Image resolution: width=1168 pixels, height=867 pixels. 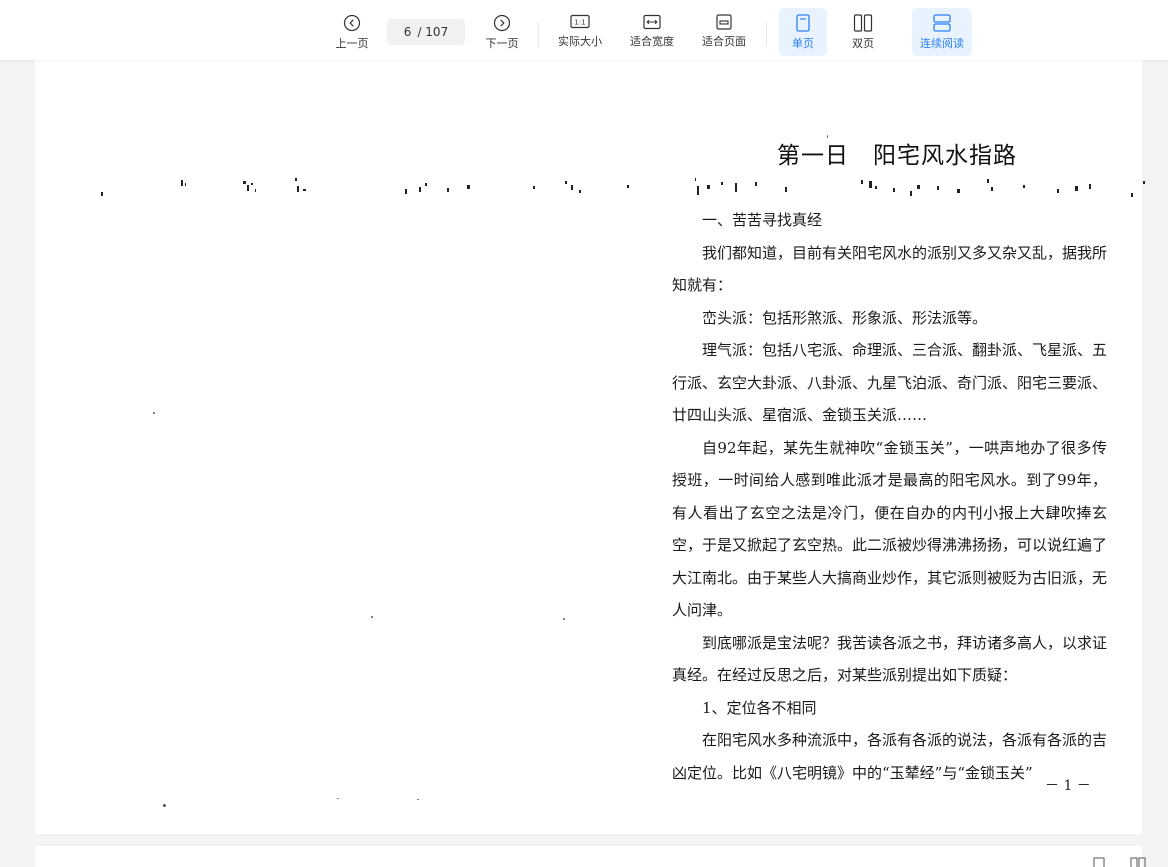 I want to click on total-pages: / 107, so click(x=433, y=32).